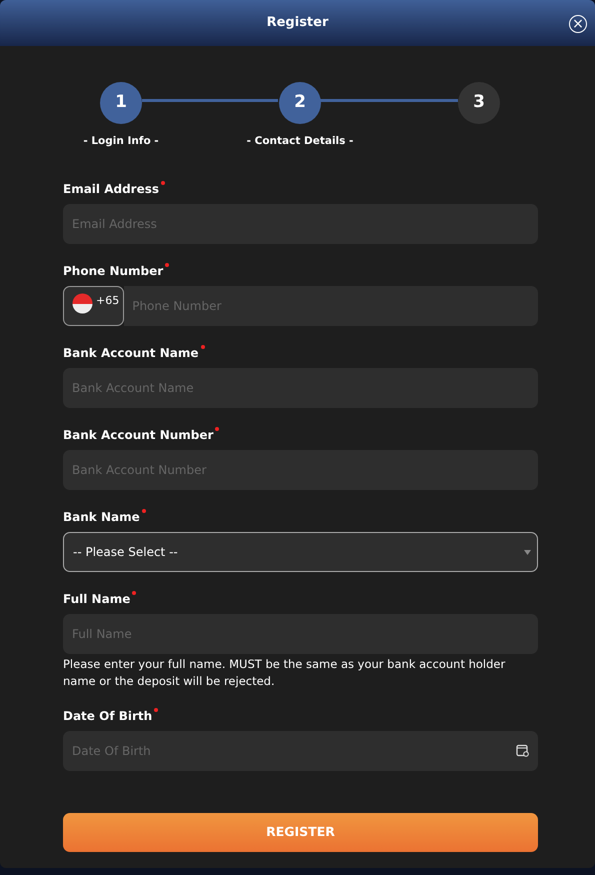 Image resolution: width=595 pixels, height=875 pixels. What do you see at coordinates (300, 141) in the screenshot?
I see `step-label: - Contact Details -` at bounding box center [300, 141].